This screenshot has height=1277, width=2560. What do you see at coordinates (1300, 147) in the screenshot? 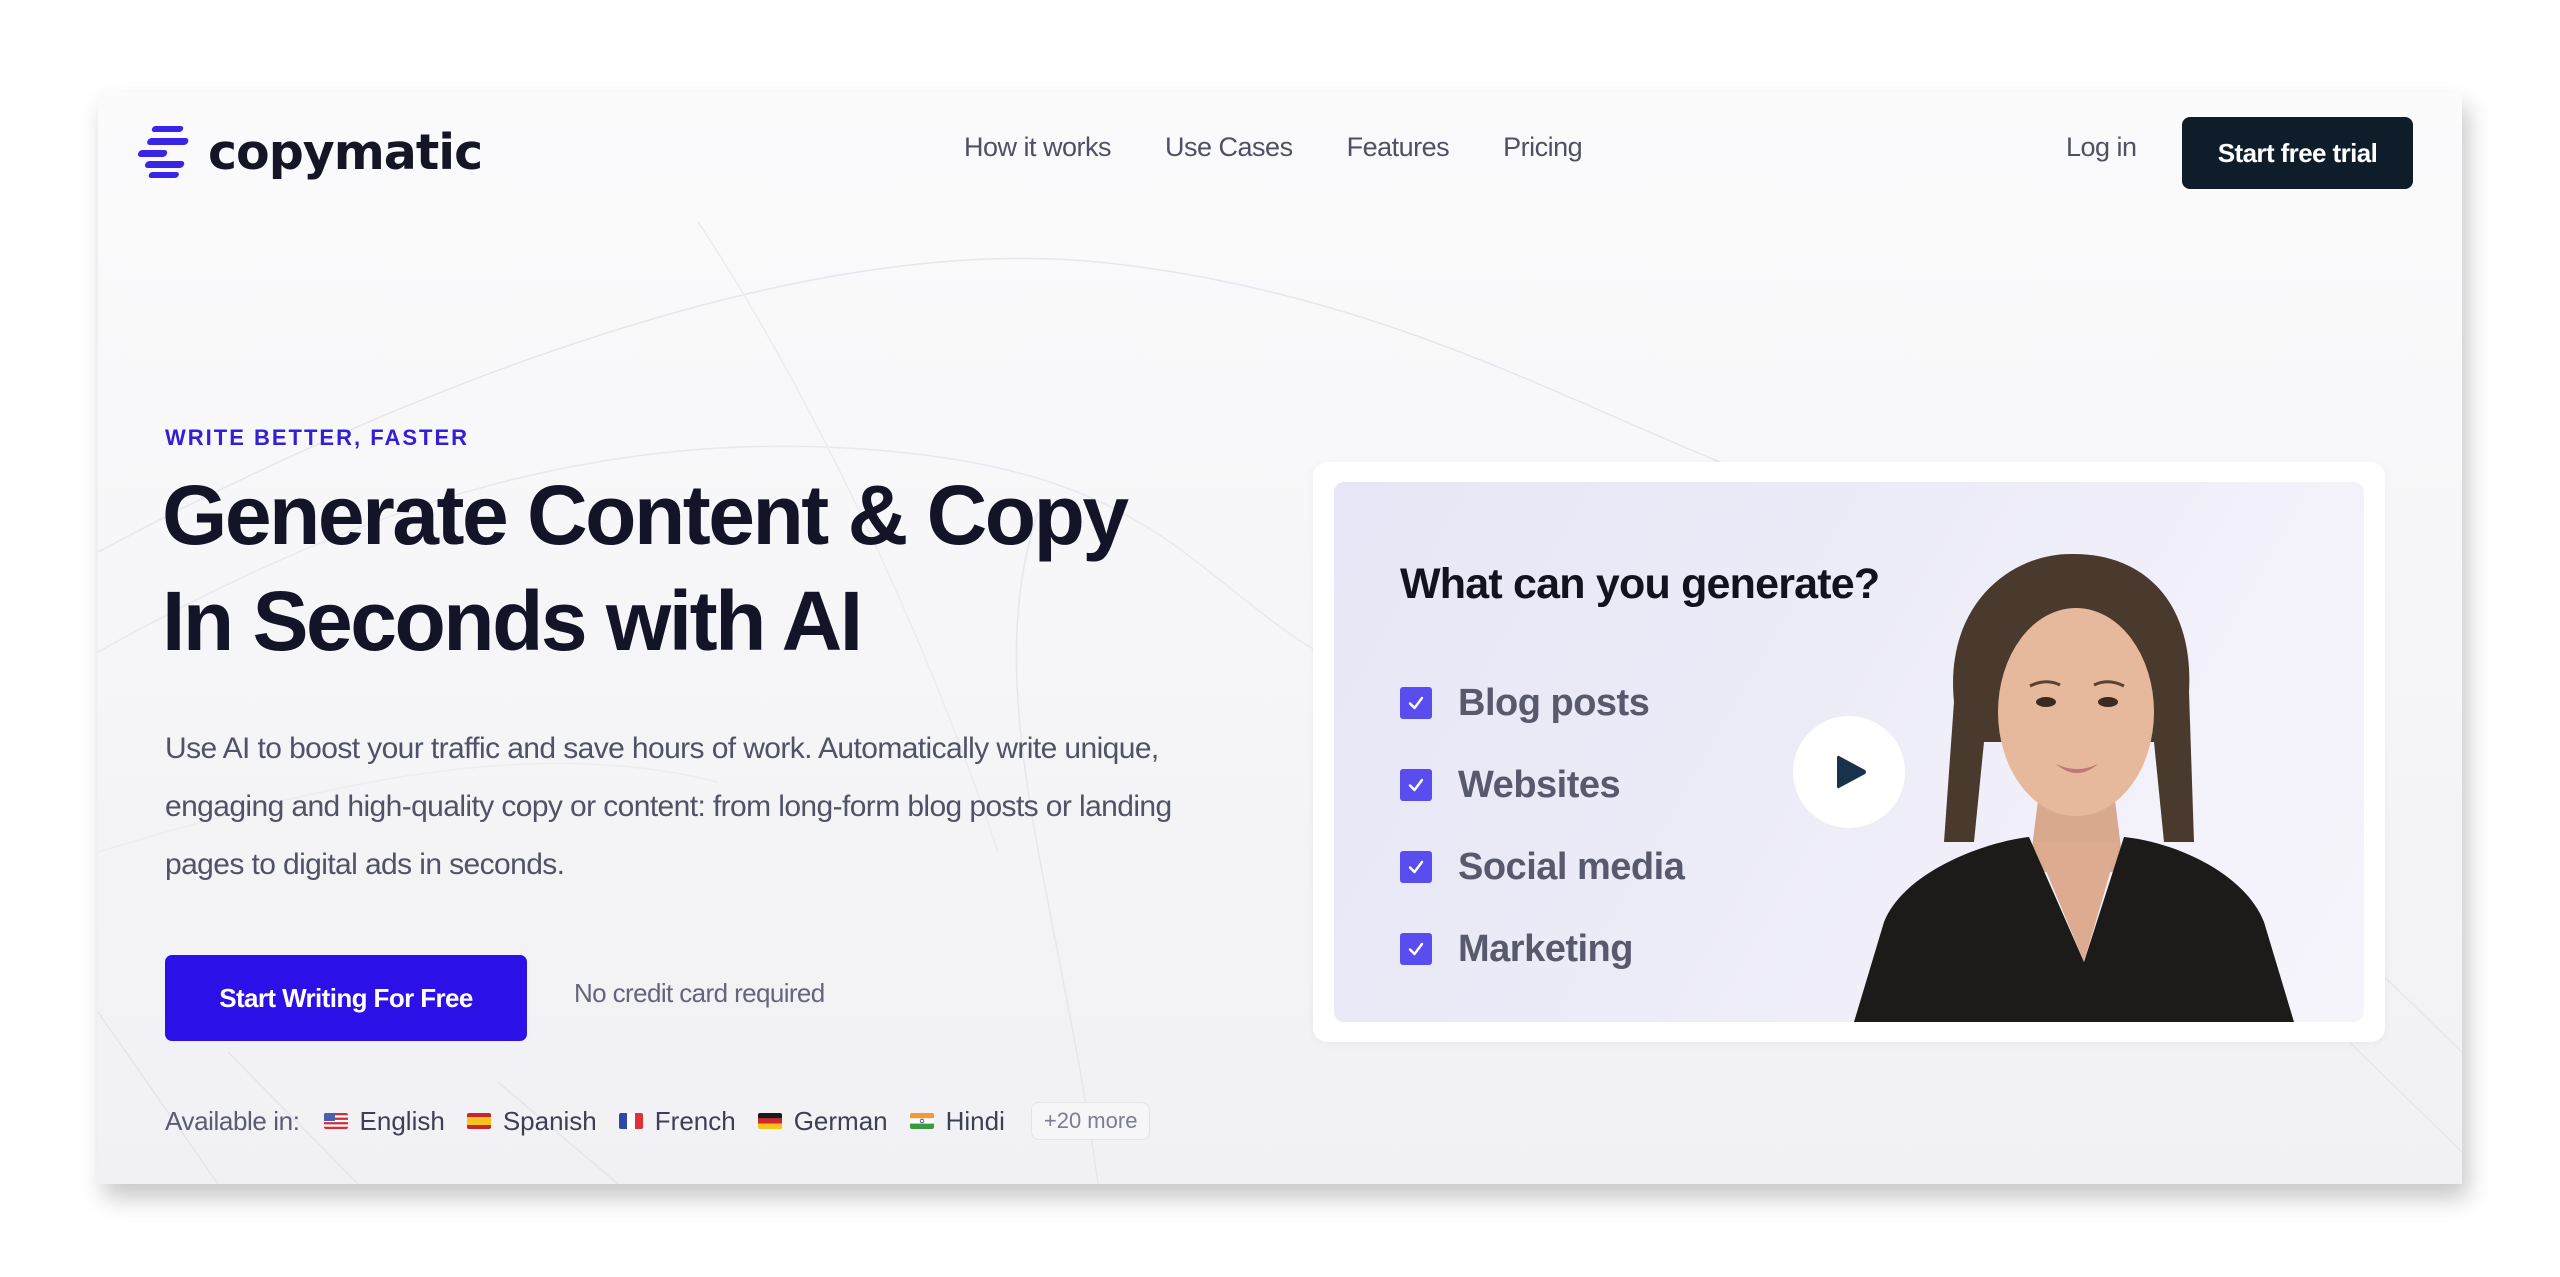
I see `nav-links: How it works Use Cases Features Pricing` at bounding box center [1300, 147].